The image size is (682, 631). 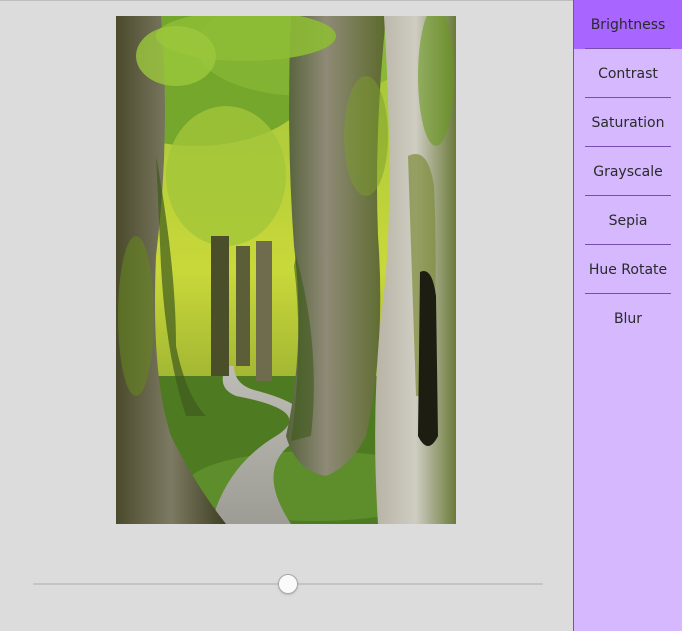 I want to click on filter-item-label: Saturation, so click(x=628, y=122).